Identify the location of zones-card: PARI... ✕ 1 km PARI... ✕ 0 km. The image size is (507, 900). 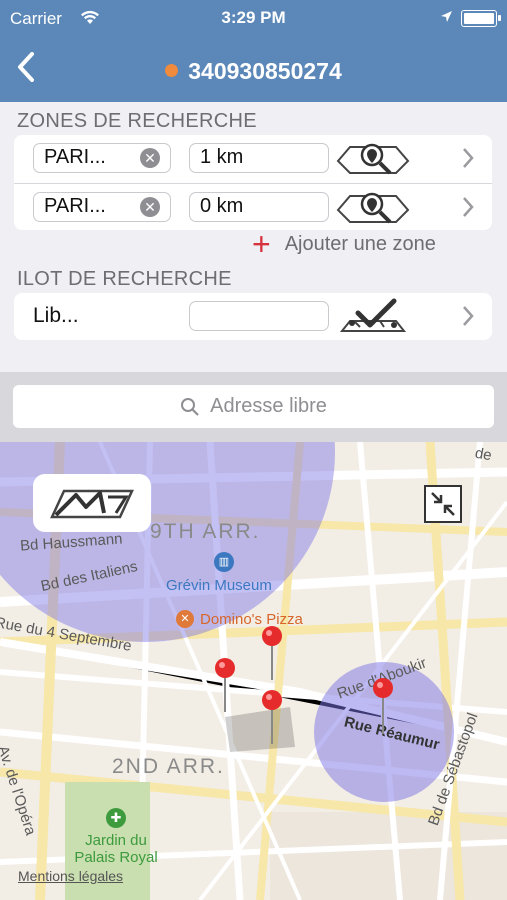
(253, 182).